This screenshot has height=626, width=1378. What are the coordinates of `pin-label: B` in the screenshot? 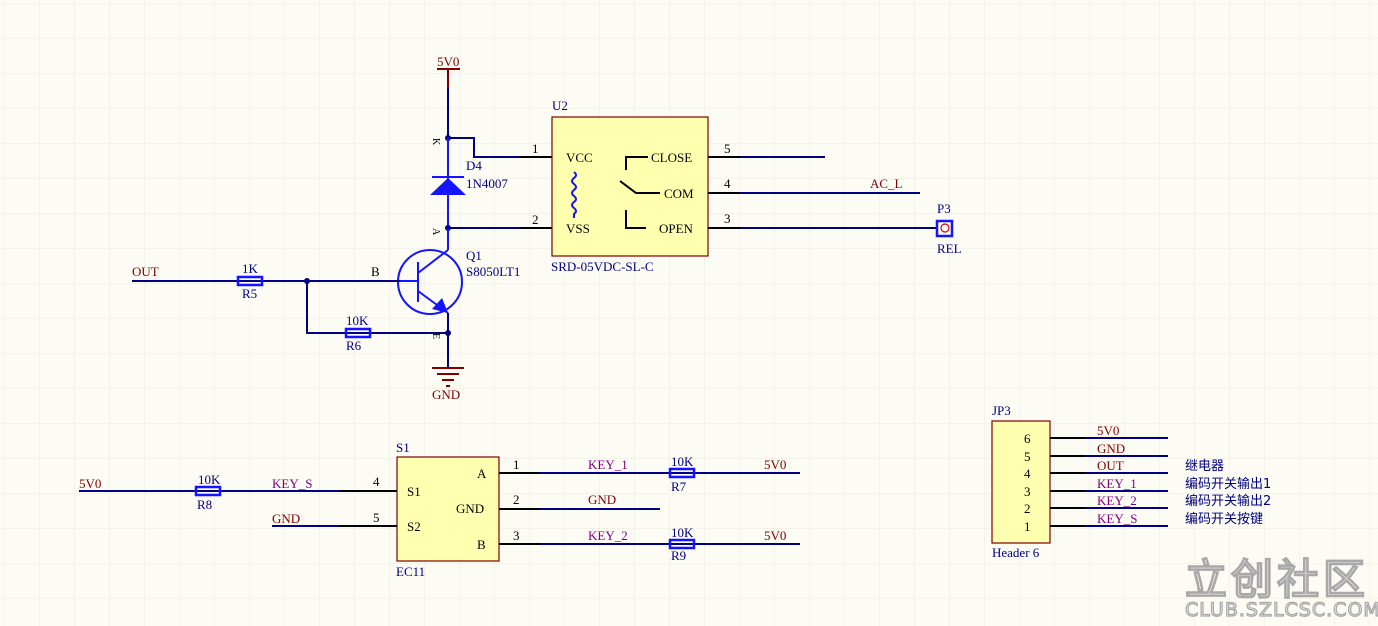 It's located at (375, 271).